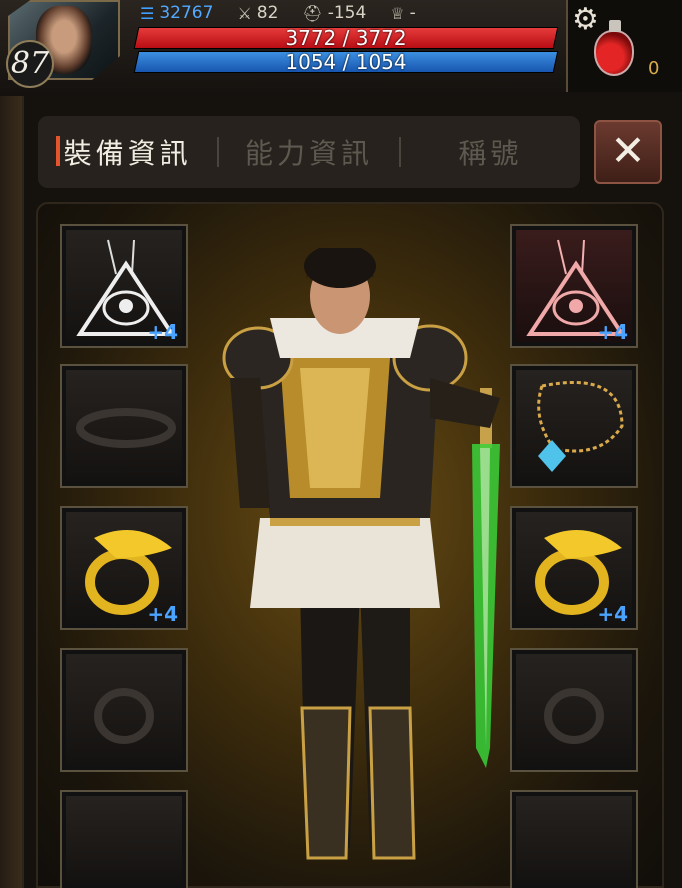  What do you see at coordinates (124, 568) in the screenshot?
I see `slot-ring-left: +4` at bounding box center [124, 568].